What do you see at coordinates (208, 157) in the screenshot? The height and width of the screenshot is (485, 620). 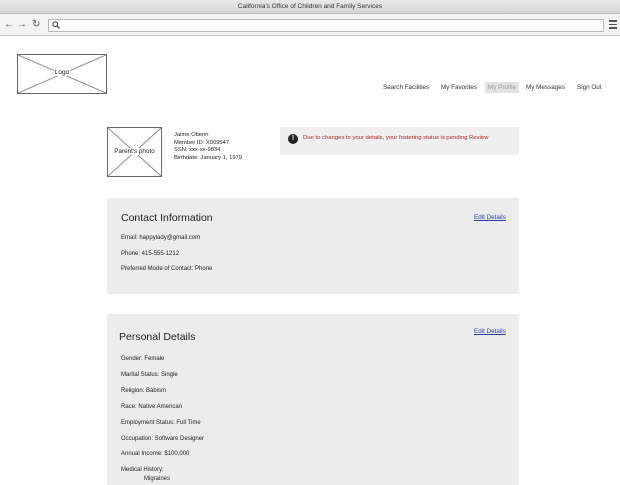 I see `member-birthdate: Birthdate: January 1, 1979` at bounding box center [208, 157].